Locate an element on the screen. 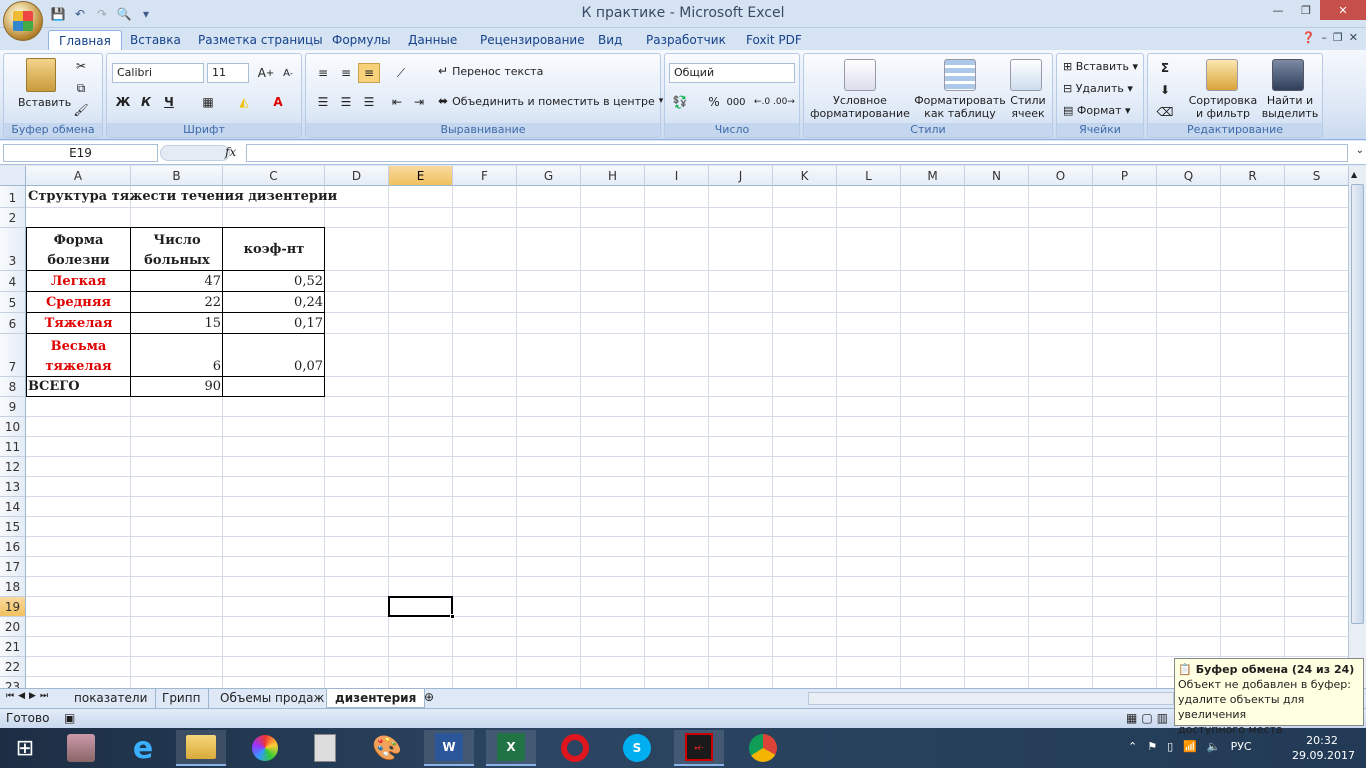 This screenshot has height=768, width=1366. bold-button: Ж is located at coordinates (123, 102).